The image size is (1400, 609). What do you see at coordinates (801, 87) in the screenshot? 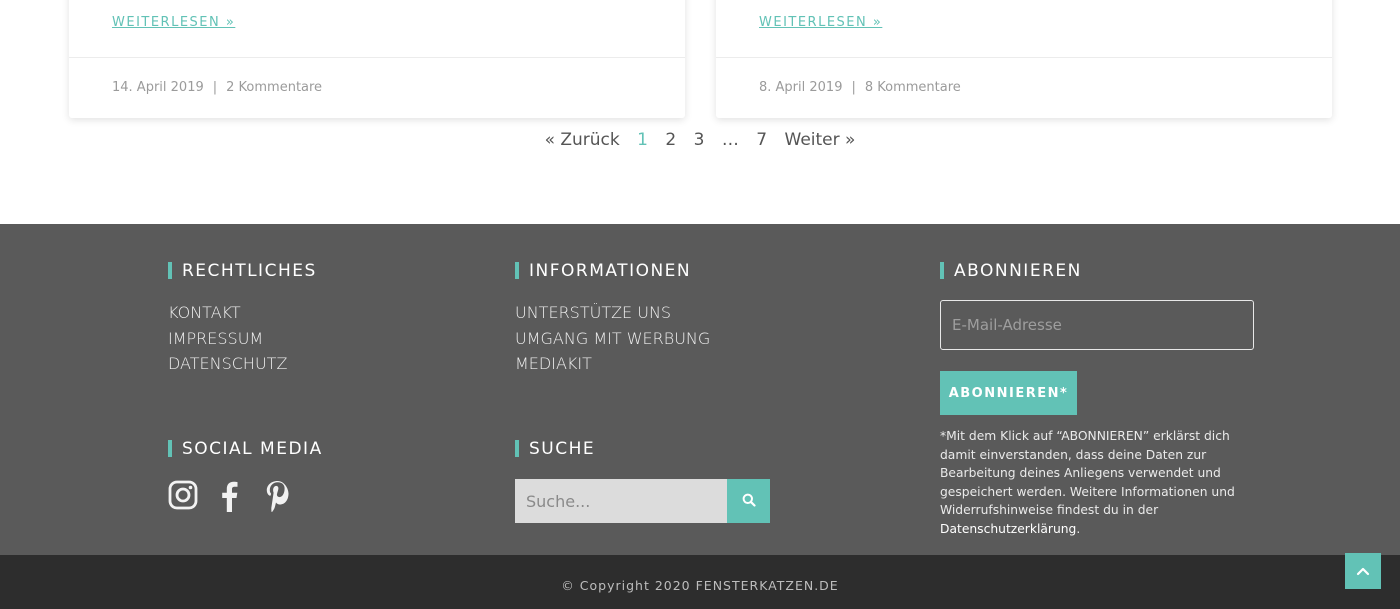
I see `post-date: 8. April 2019` at bounding box center [801, 87].